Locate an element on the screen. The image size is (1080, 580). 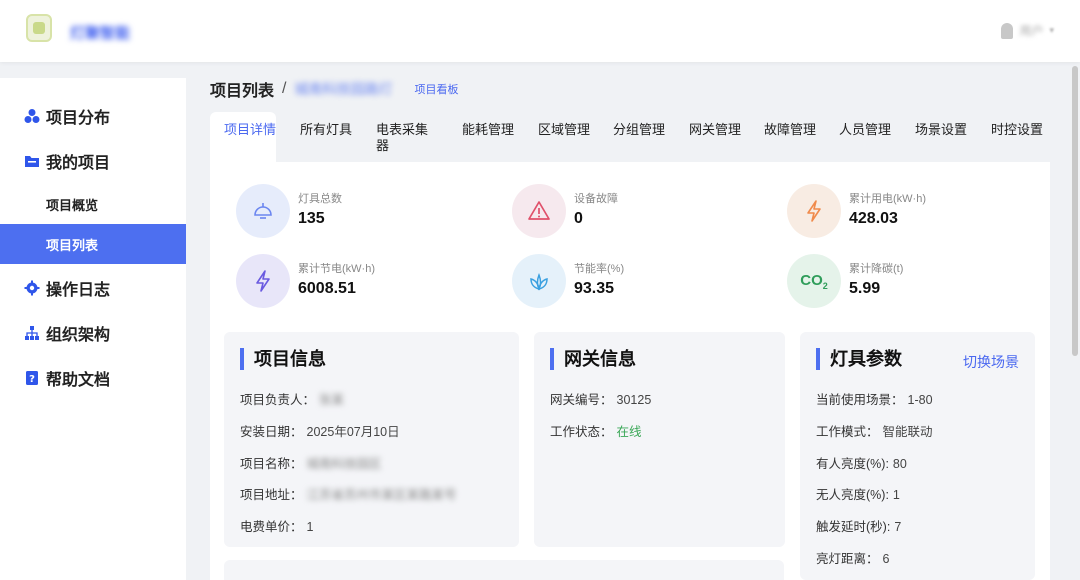
cluster-icon is located at coordinates (32, 116).